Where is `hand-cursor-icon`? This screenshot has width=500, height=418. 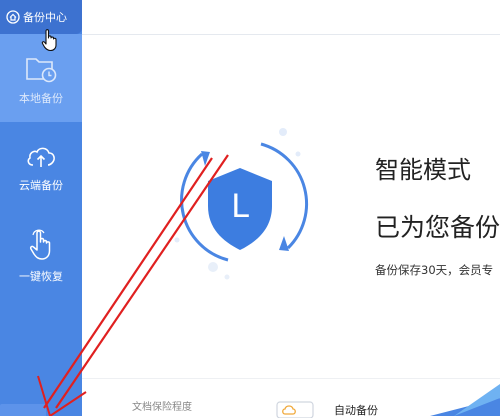 hand-cursor-icon is located at coordinates (49, 40).